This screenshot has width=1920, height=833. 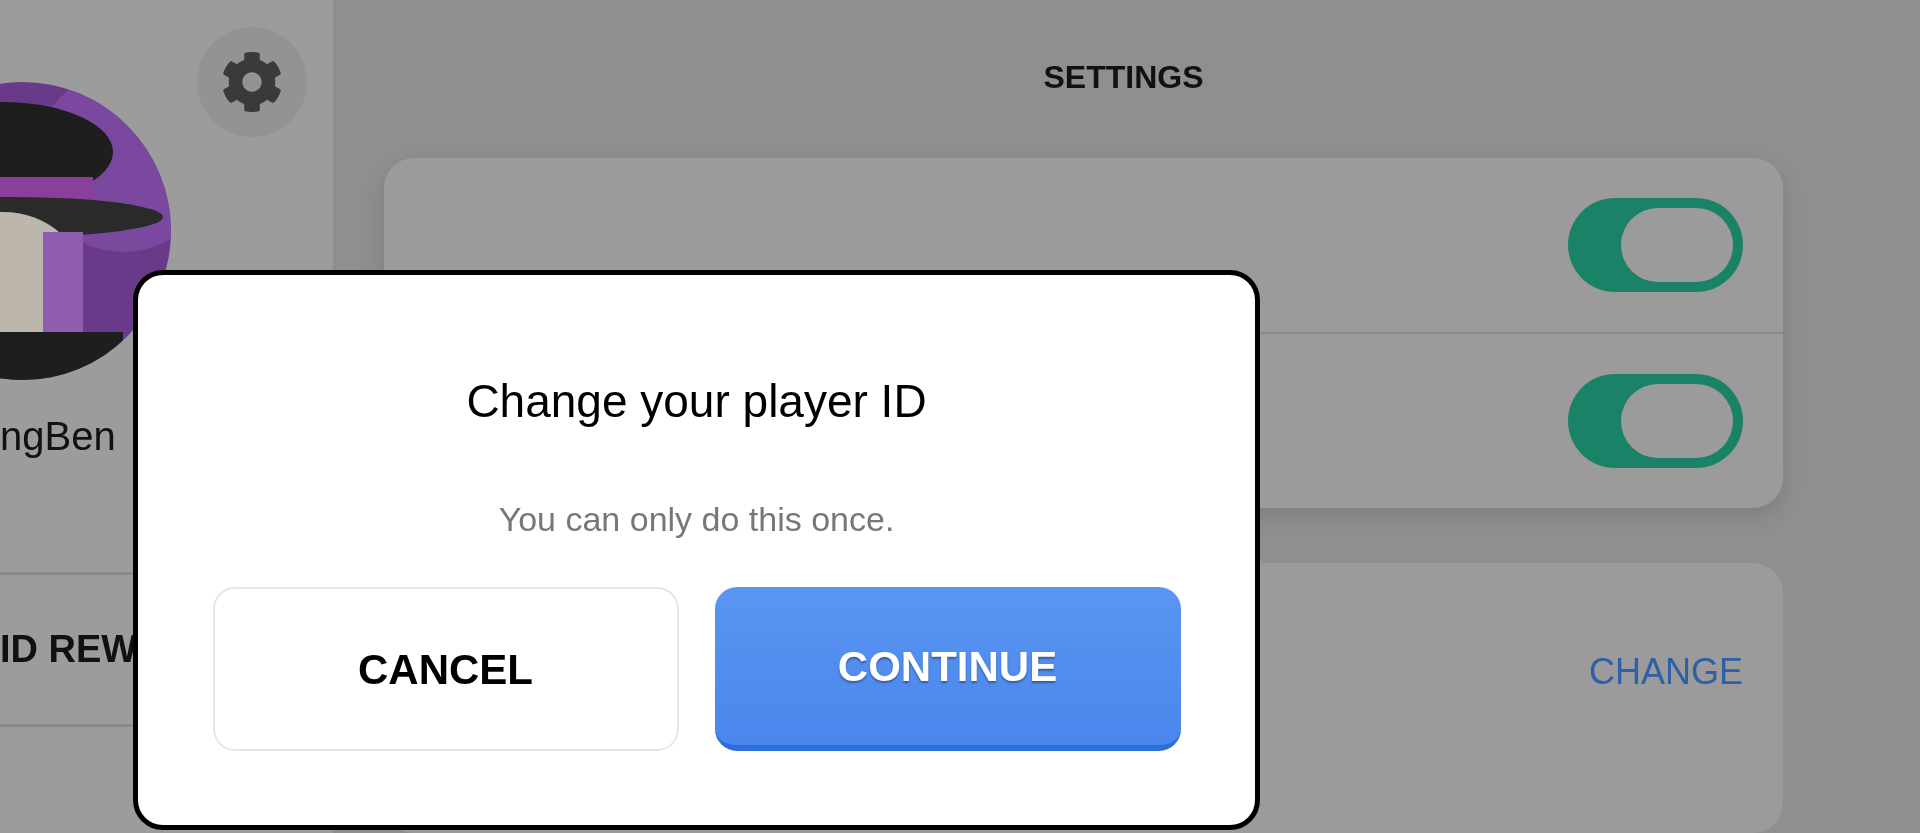 What do you see at coordinates (58, 436) in the screenshot?
I see `username: ngBen` at bounding box center [58, 436].